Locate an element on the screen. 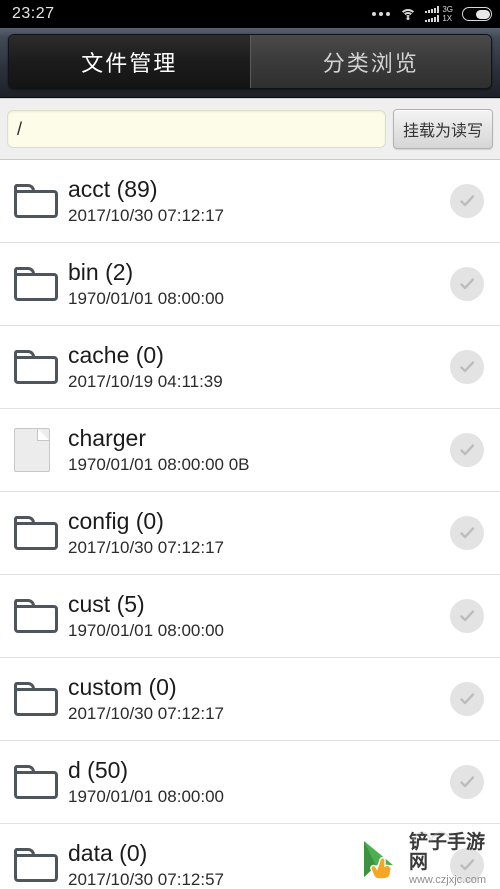  file-item-name: cache (0) is located at coordinates (116, 355).